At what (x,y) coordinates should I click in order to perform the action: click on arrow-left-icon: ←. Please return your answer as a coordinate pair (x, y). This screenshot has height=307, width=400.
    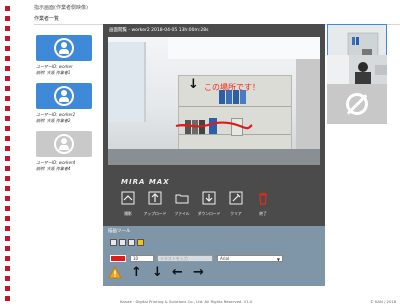
    Looking at the image, I should click on (177, 272).